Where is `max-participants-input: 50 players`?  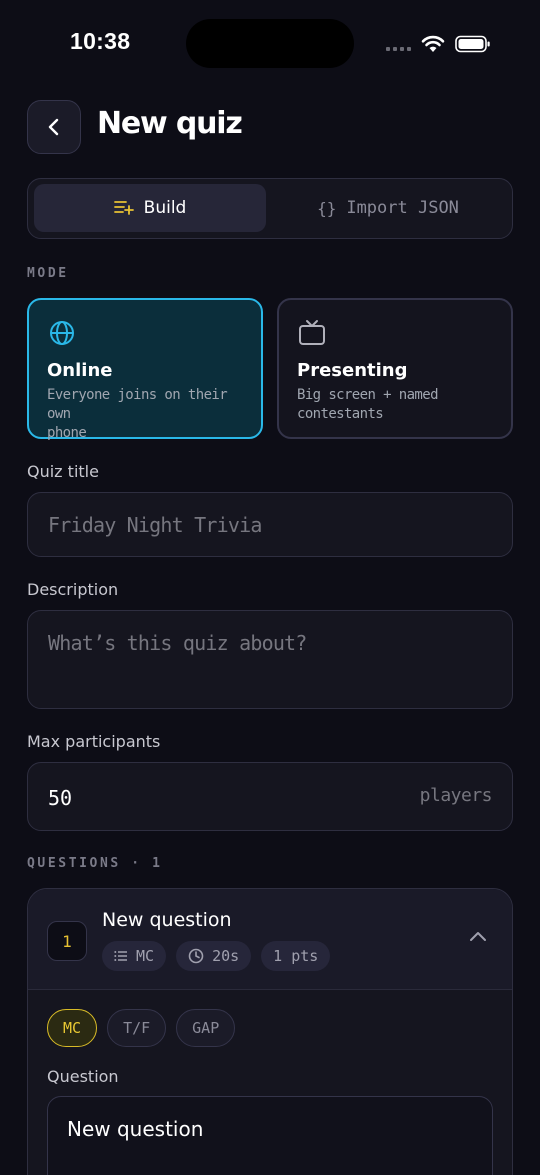 max-participants-input: 50 players is located at coordinates (270, 796).